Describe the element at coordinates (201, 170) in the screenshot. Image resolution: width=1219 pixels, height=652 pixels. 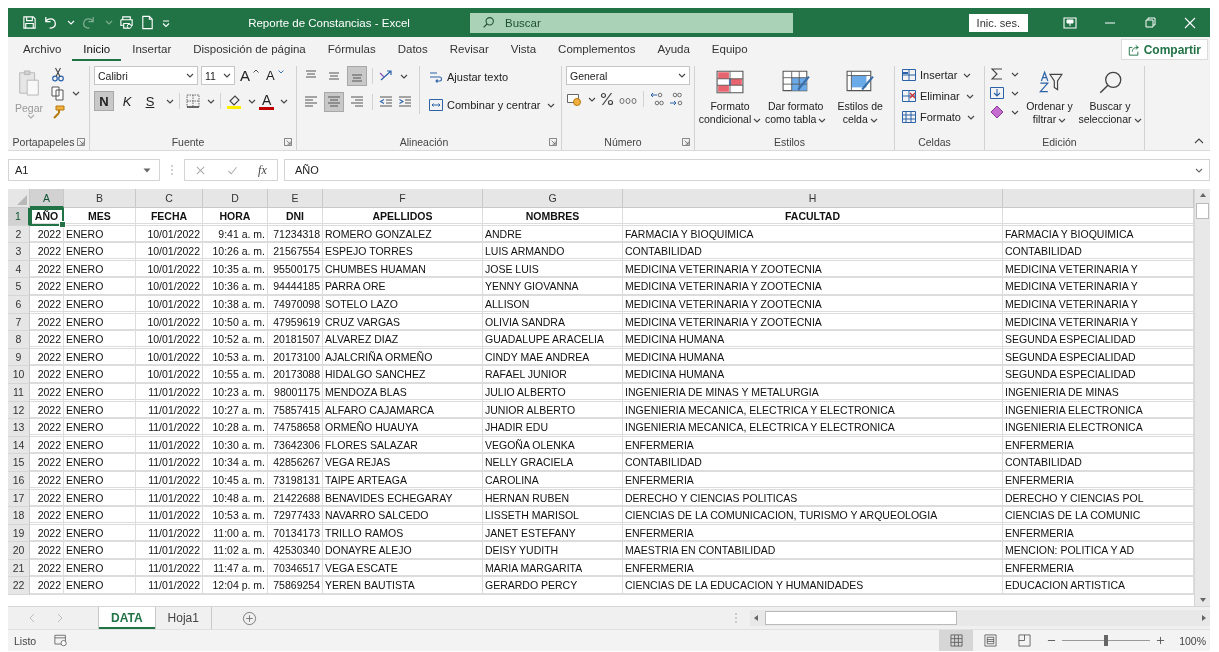
I see `cancel-icon` at that location.